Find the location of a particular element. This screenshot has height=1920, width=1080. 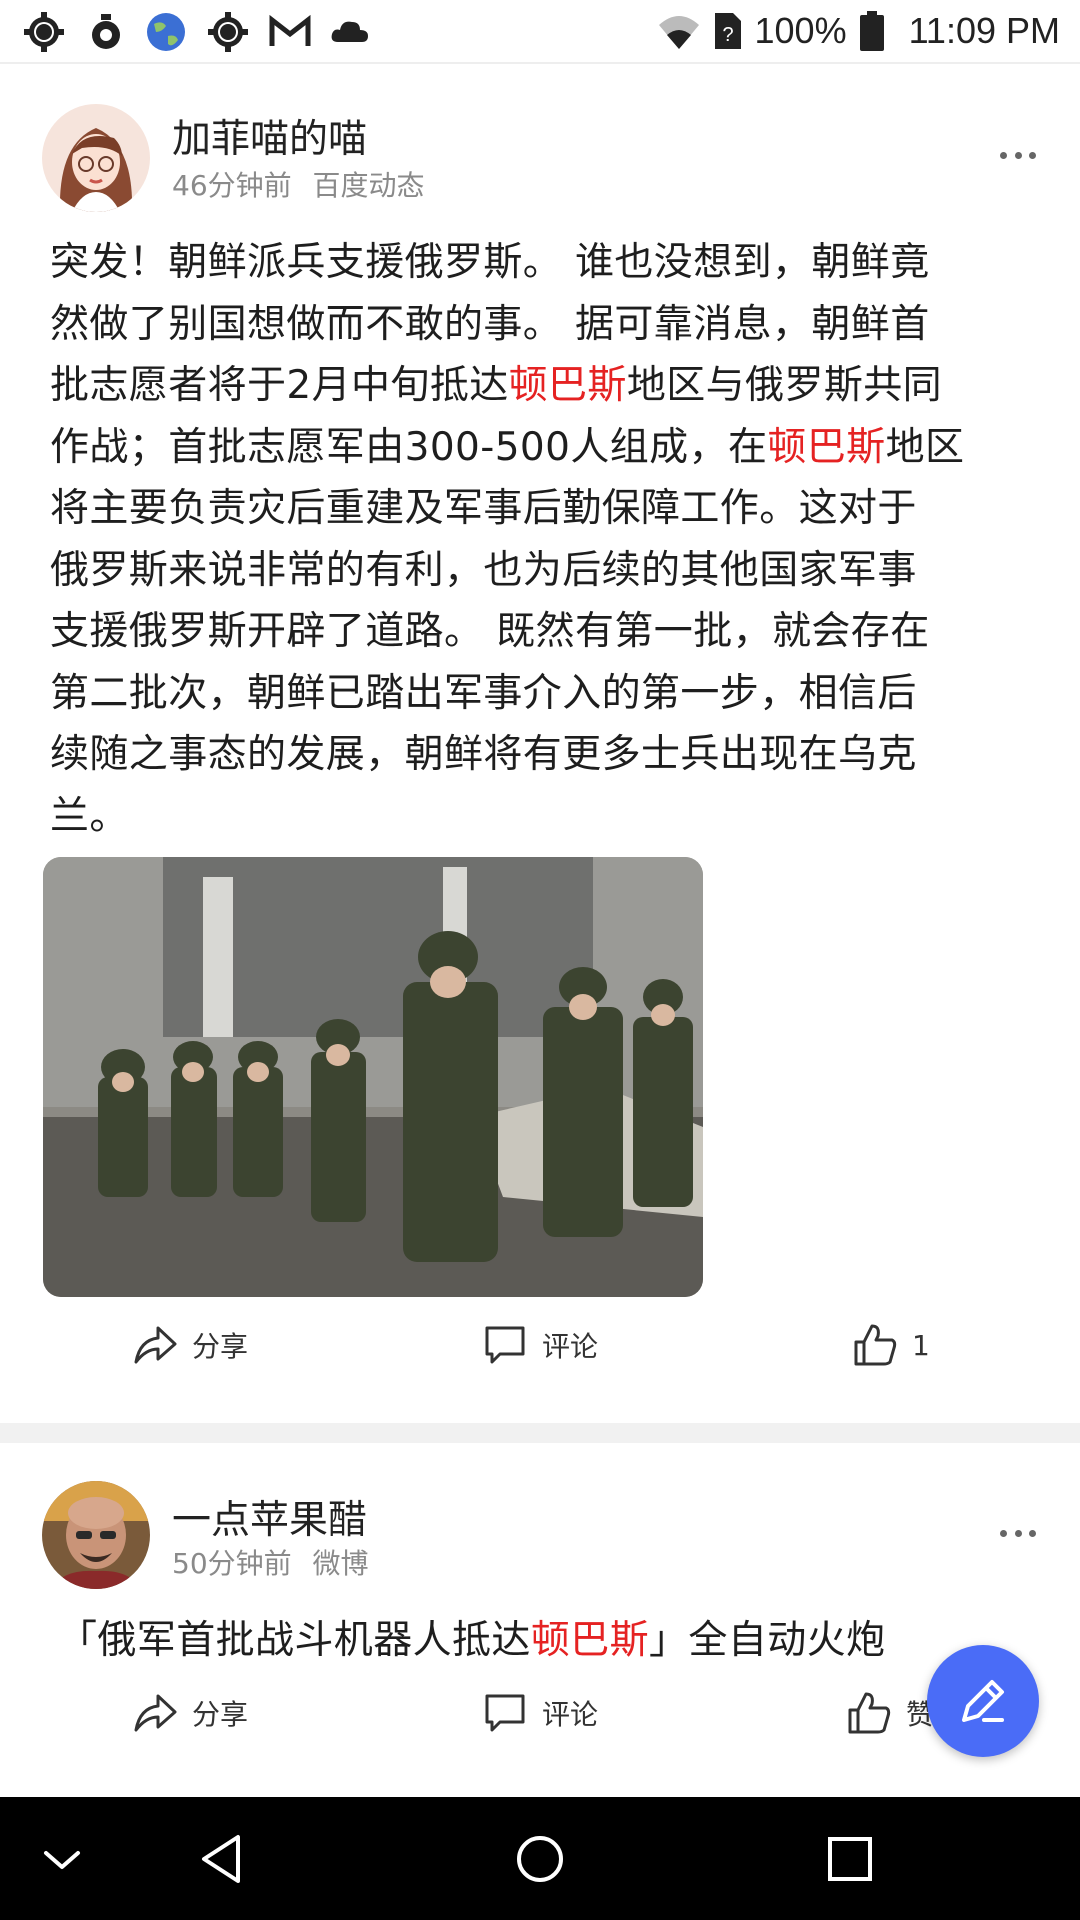

post-text-line: 支援俄罗斯开辟了道路。 既然有第一批，就会存在 is located at coordinates (542, 632).